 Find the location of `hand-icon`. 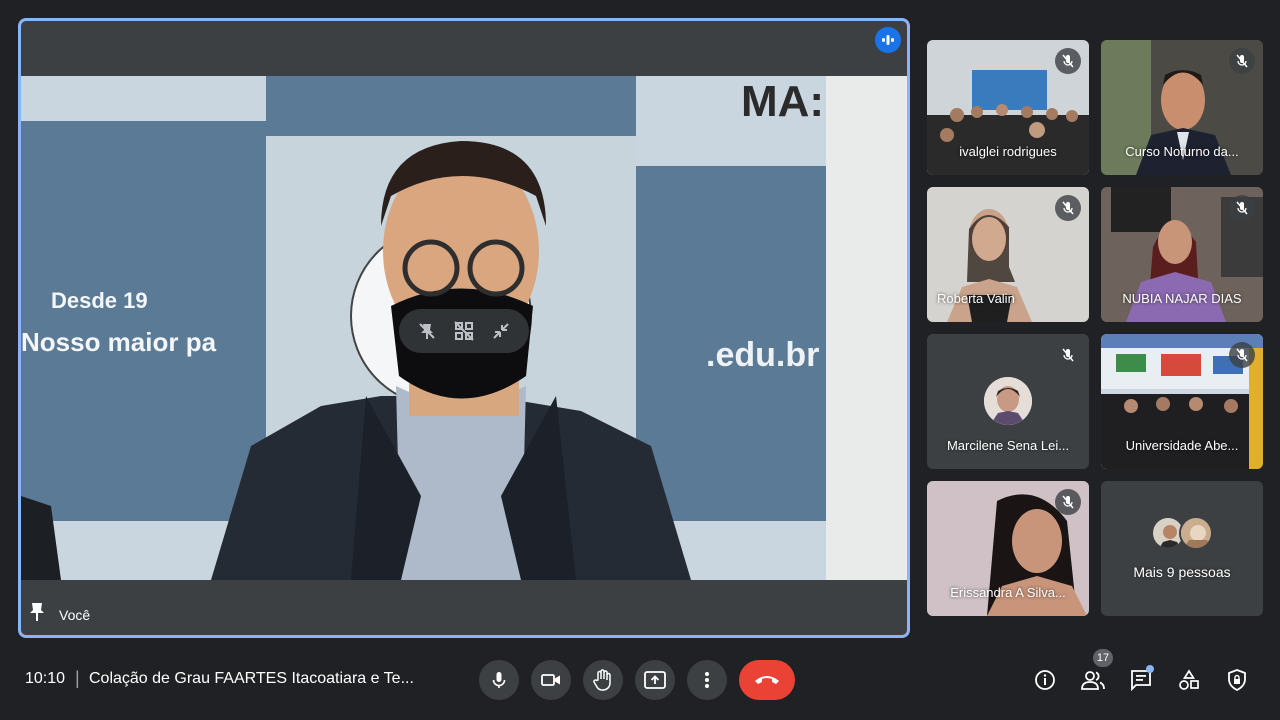

hand-icon is located at coordinates (602, 680).